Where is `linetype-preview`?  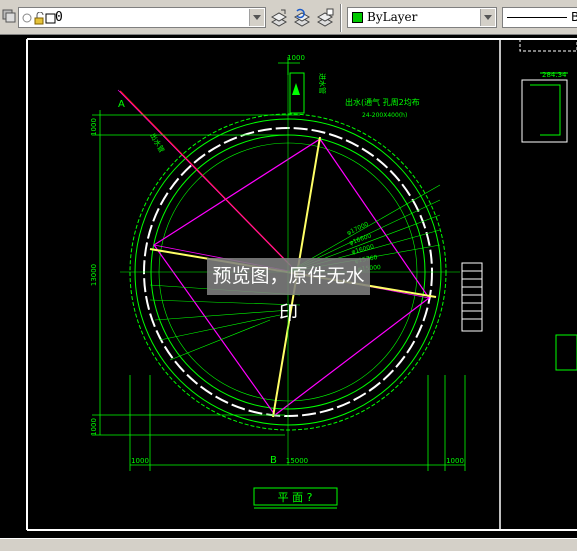 linetype-preview is located at coordinates (537, 17).